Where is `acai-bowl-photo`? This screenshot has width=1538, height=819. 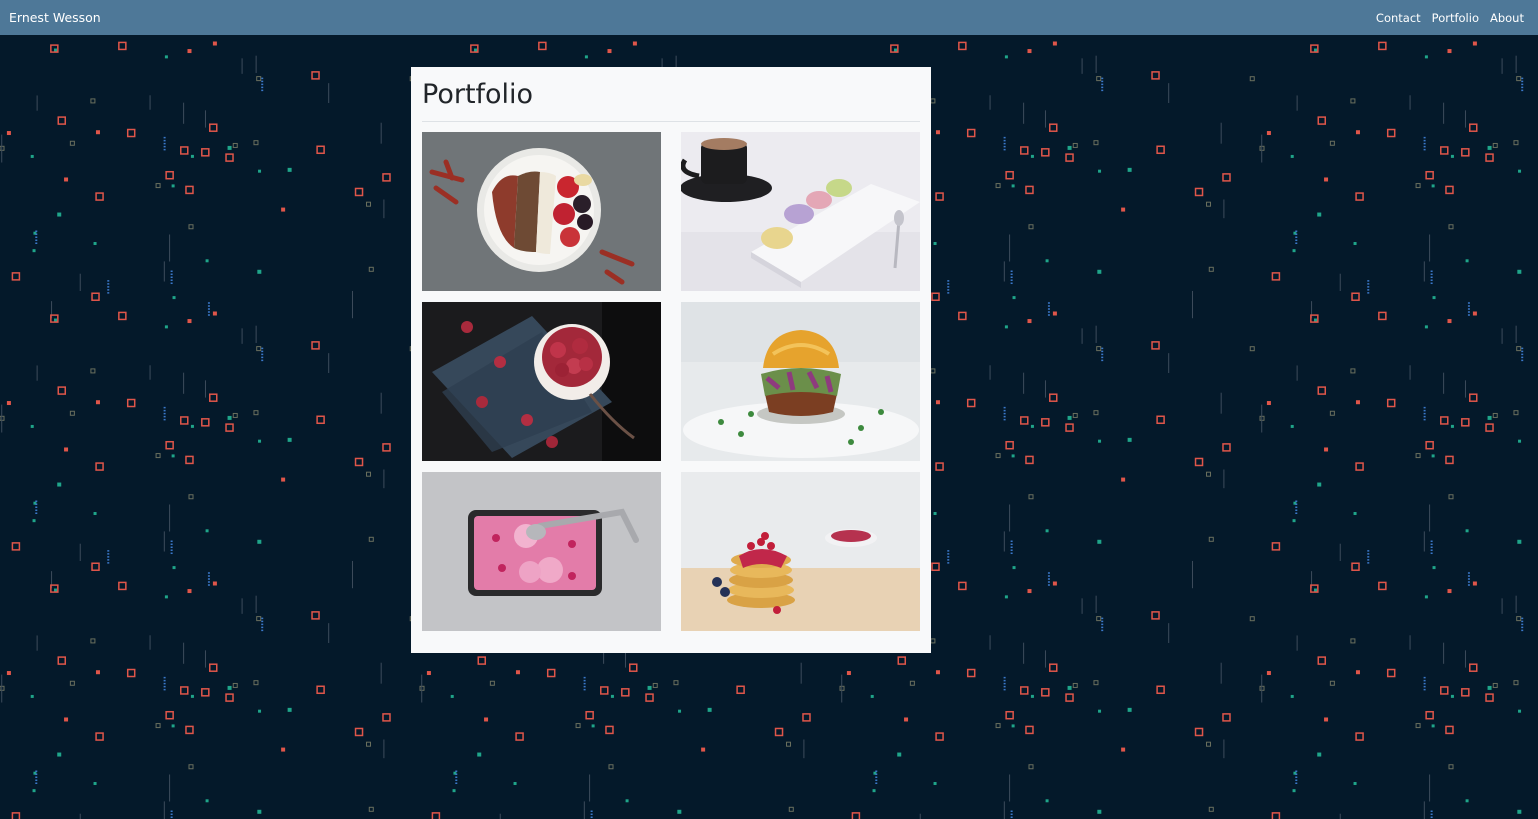 acai-bowl-photo is located at coordinates (541, 211).